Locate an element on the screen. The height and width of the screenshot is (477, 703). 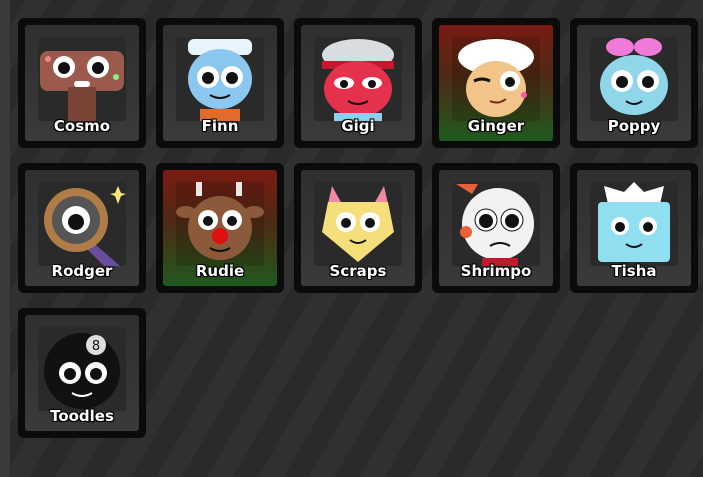
character-card-toodles: 8 Toodles is located at coordinates (82, 373).